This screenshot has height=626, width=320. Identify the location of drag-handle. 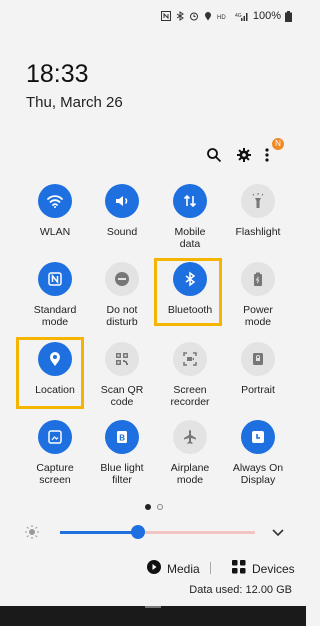
(153, 607).